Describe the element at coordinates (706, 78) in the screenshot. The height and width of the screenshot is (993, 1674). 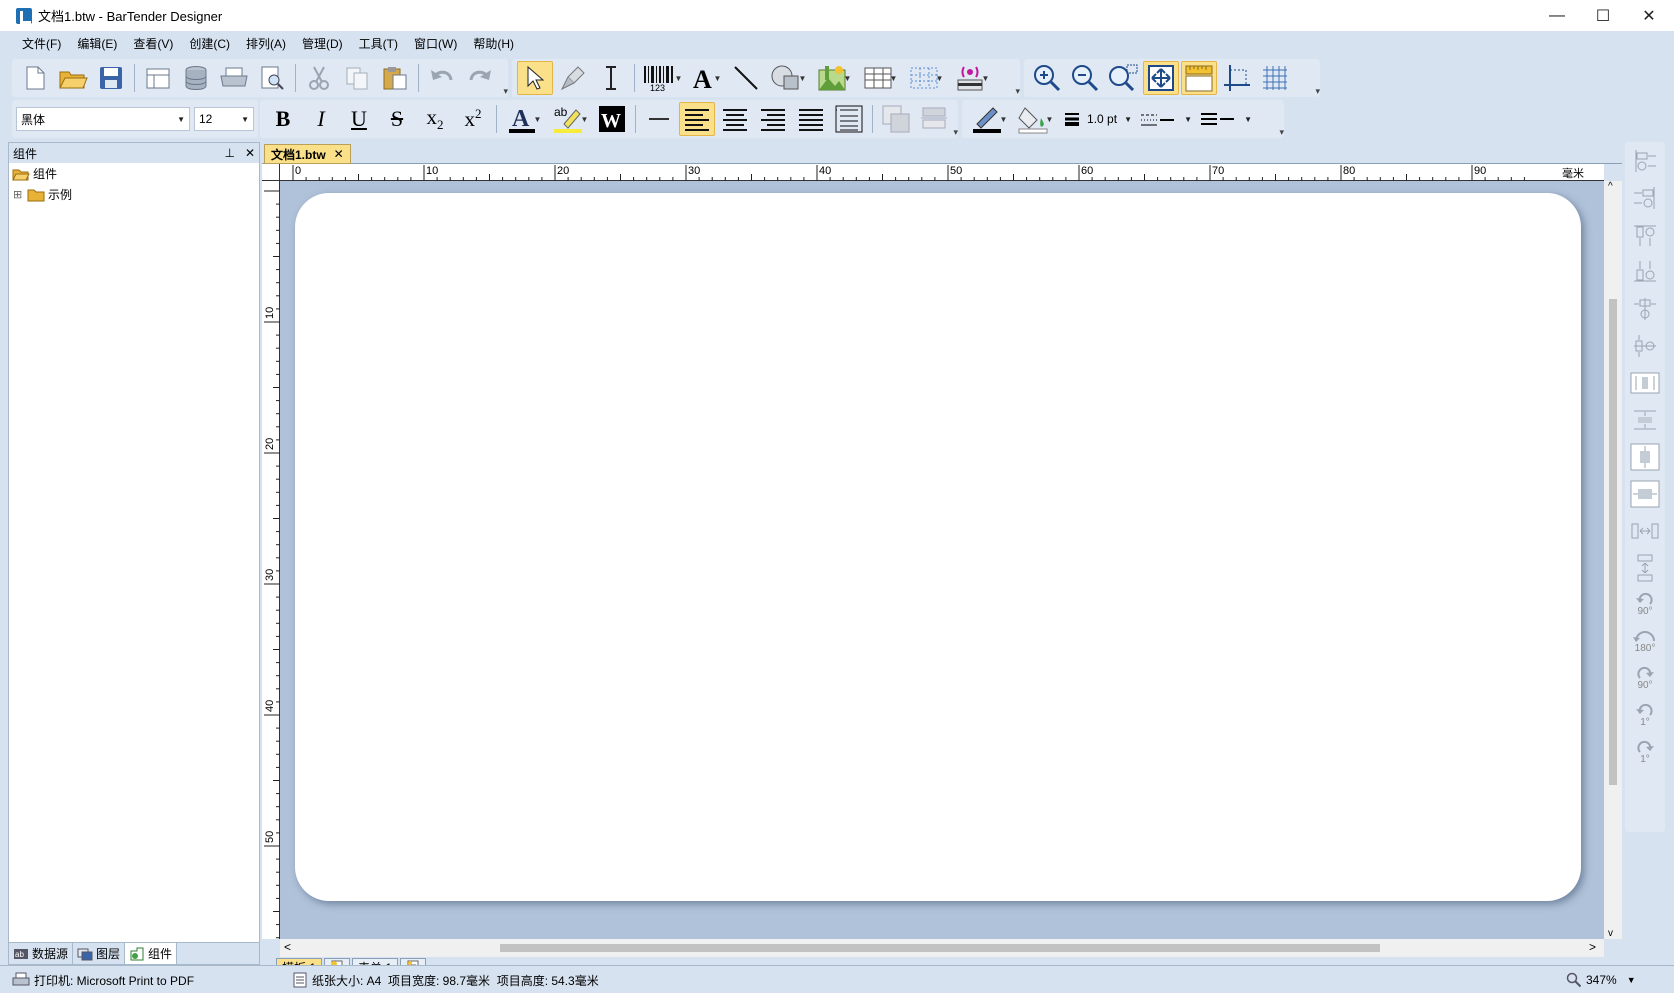
I see `text-tool-icon: A ▼` at that location.